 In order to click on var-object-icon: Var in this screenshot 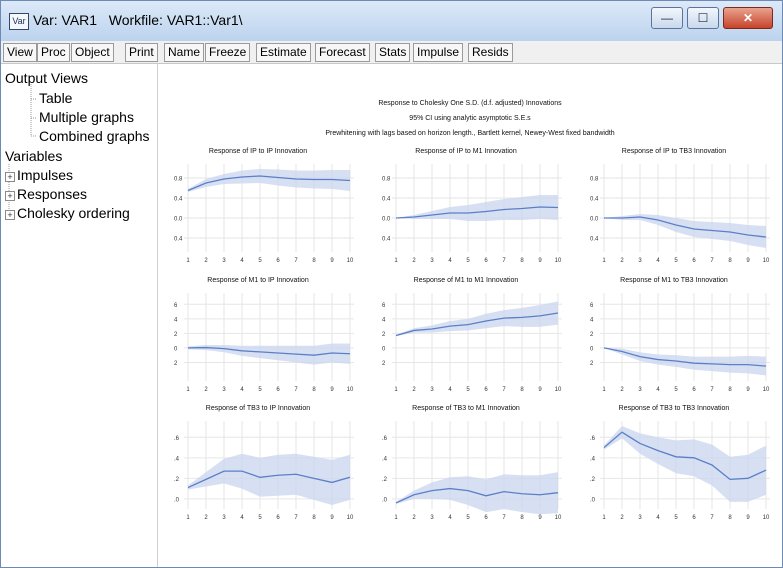, I will do `click(19, 21)`.